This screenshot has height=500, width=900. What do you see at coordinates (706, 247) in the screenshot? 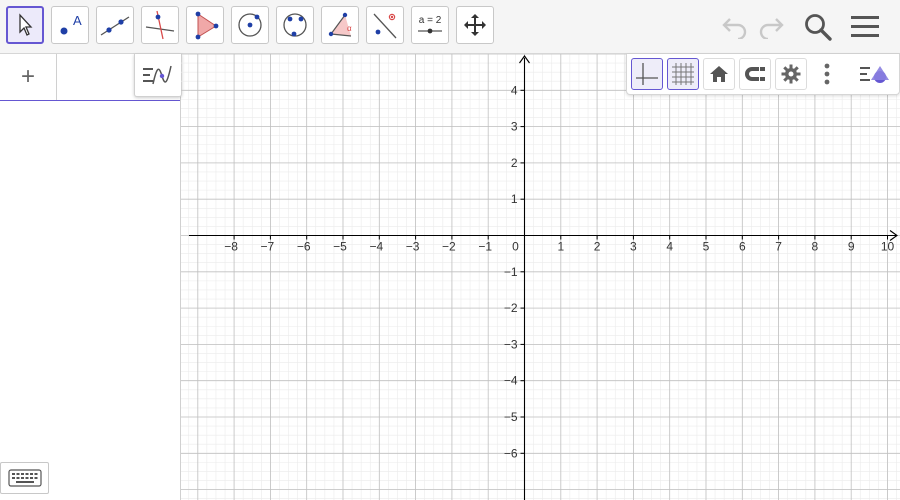
I see `x-tick-label: 5` at bounding box center [706, 247].